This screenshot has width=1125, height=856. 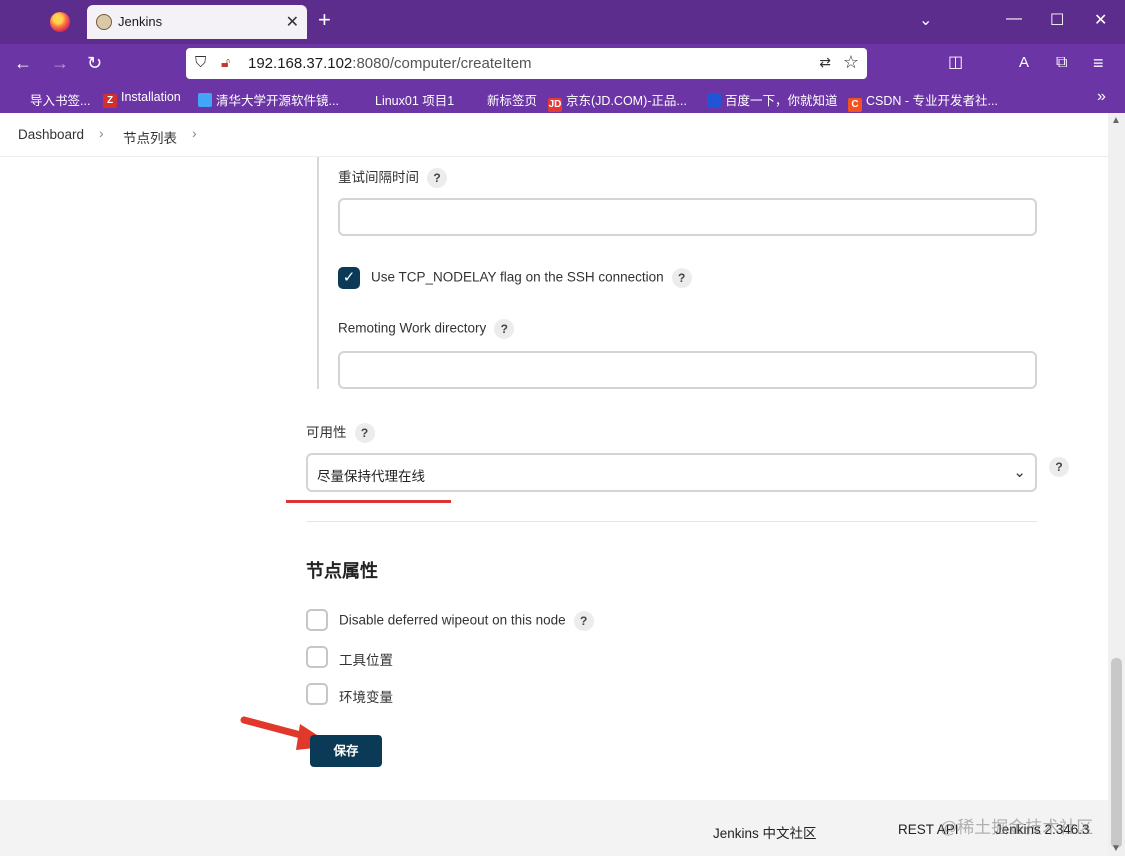 What do you see at coordinates (562, 22) in the screenshot?
I see `browser-tab-bar: Jenkins ✕ + ⌄ — ☐ ✕` at bounding box center [562, 22].